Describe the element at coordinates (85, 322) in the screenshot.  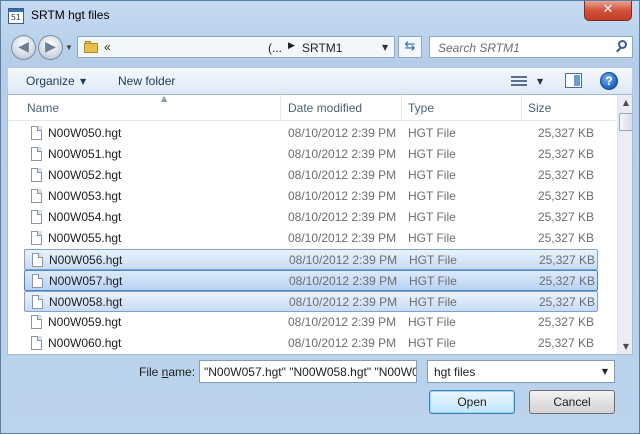
I see `file-name: N00W059.hgt` at that location.